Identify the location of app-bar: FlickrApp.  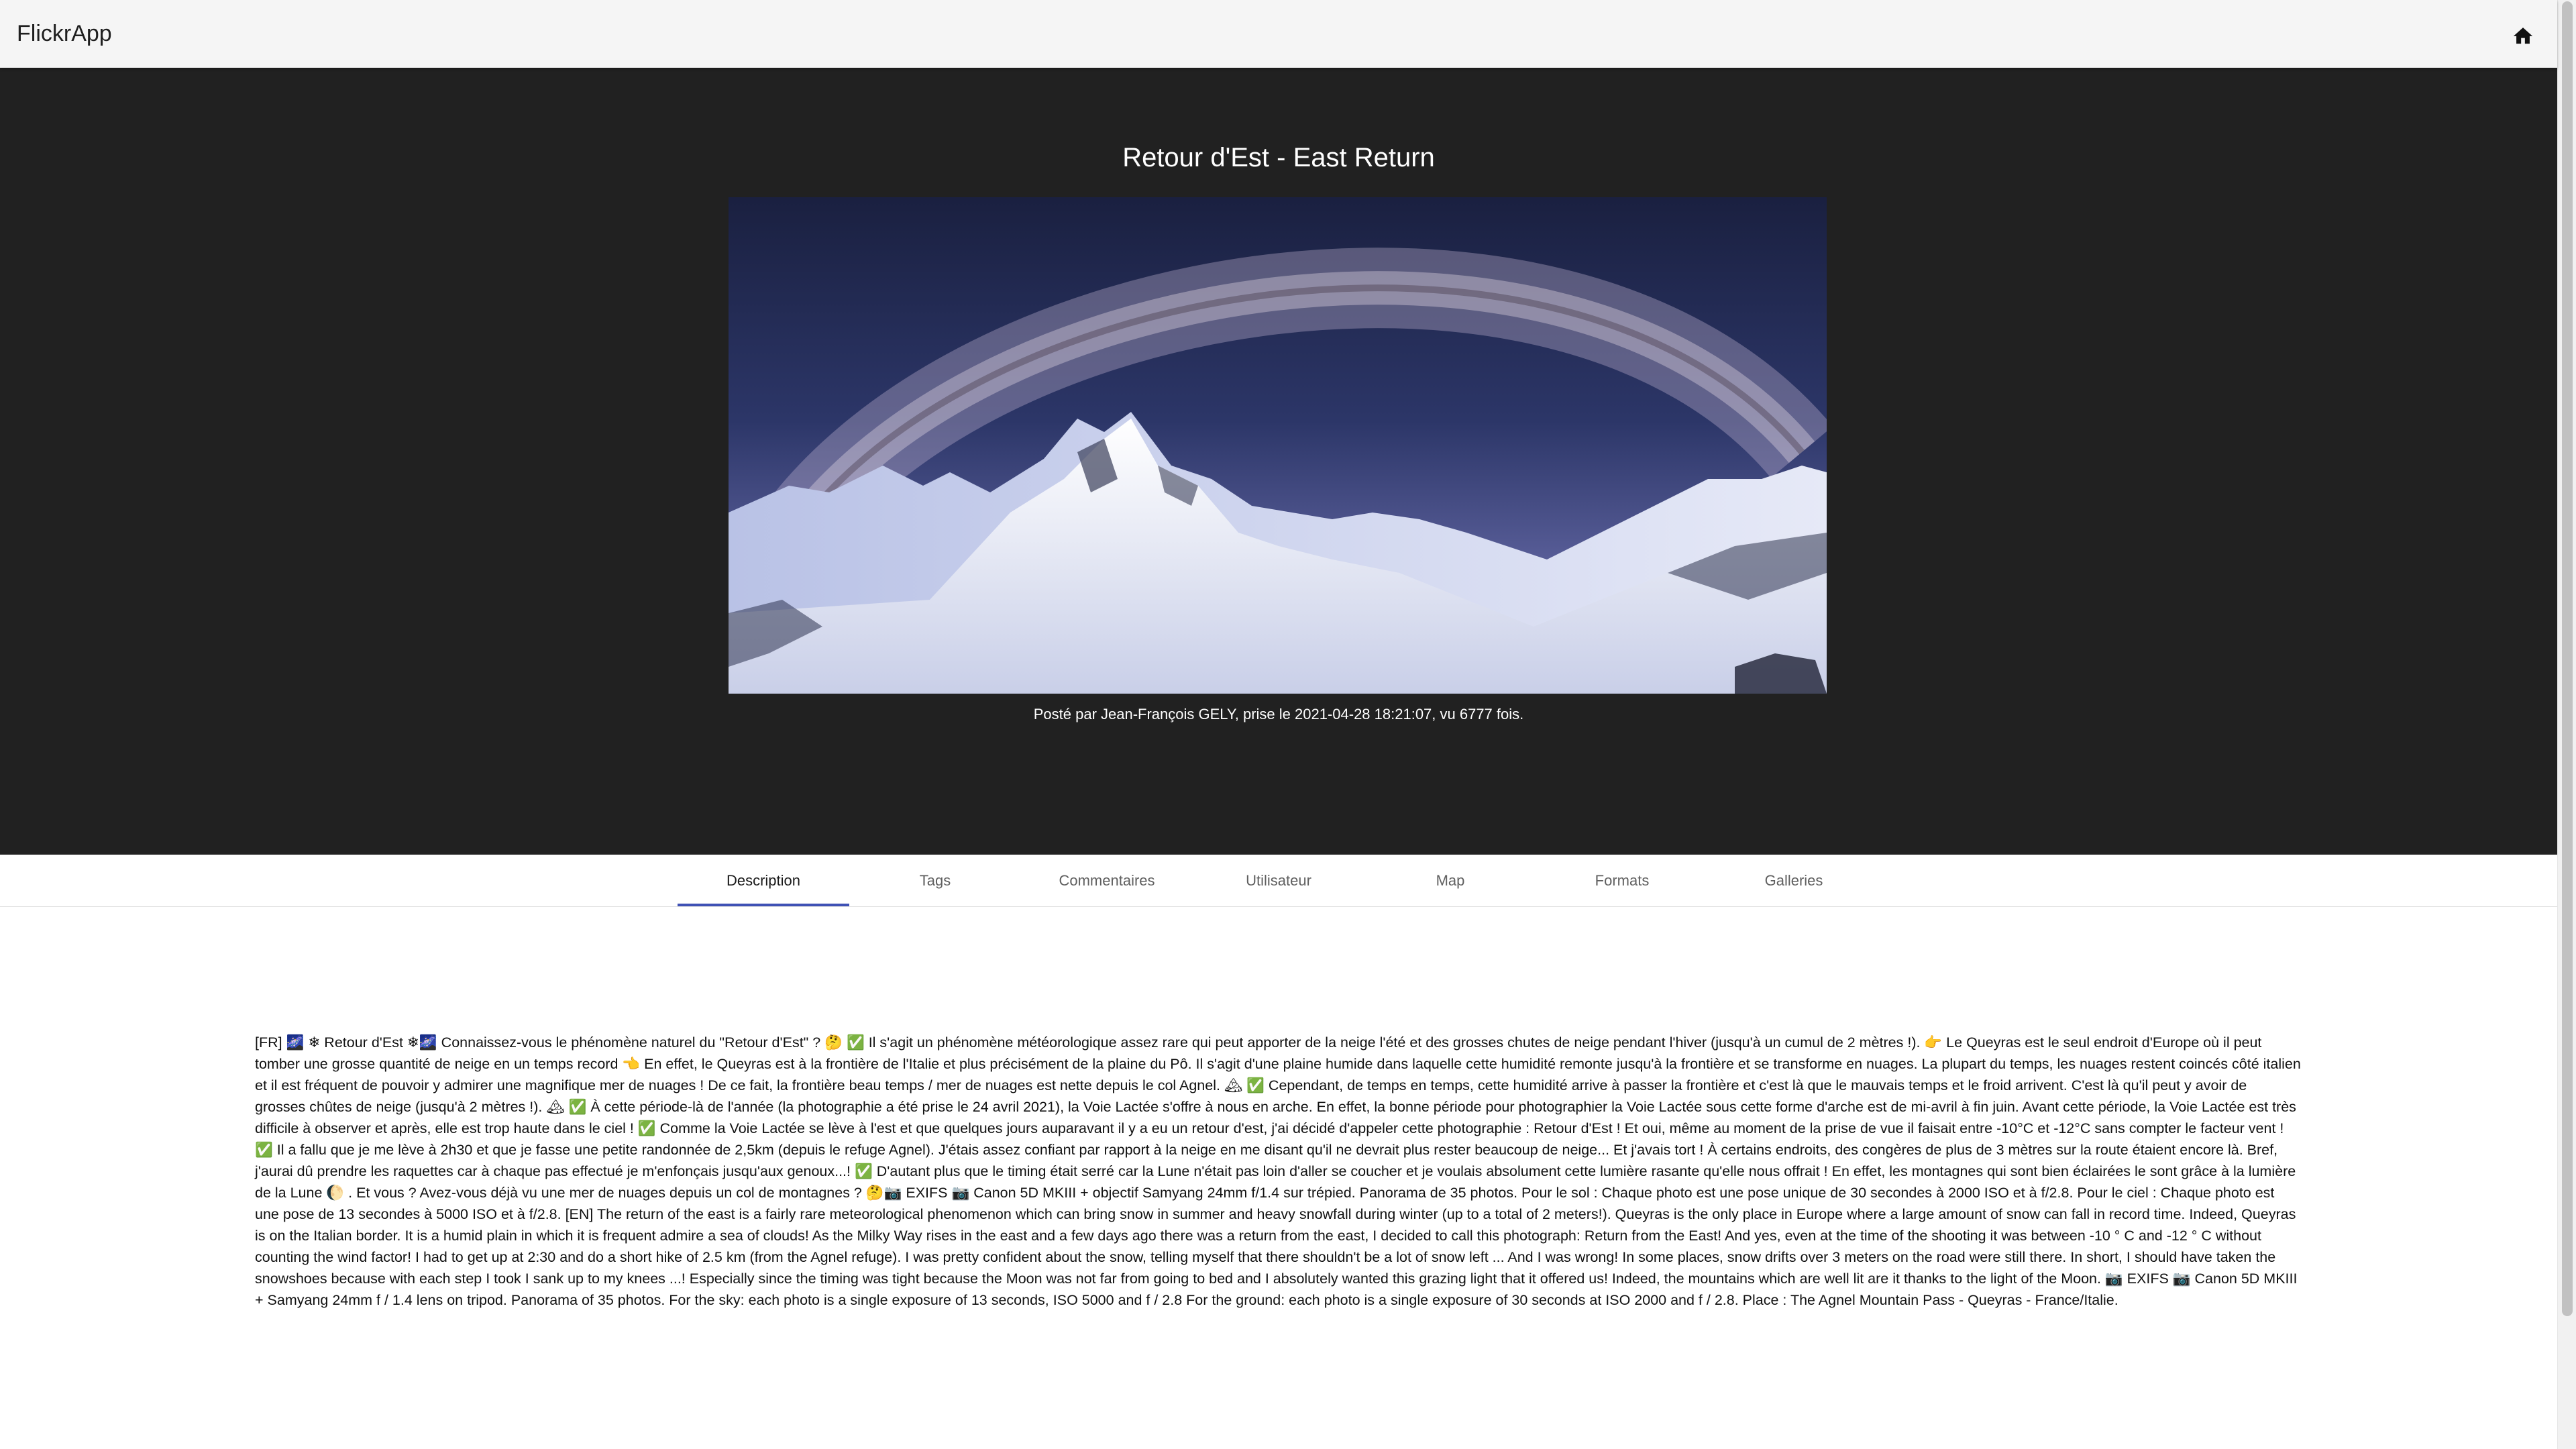
(1278, 34).